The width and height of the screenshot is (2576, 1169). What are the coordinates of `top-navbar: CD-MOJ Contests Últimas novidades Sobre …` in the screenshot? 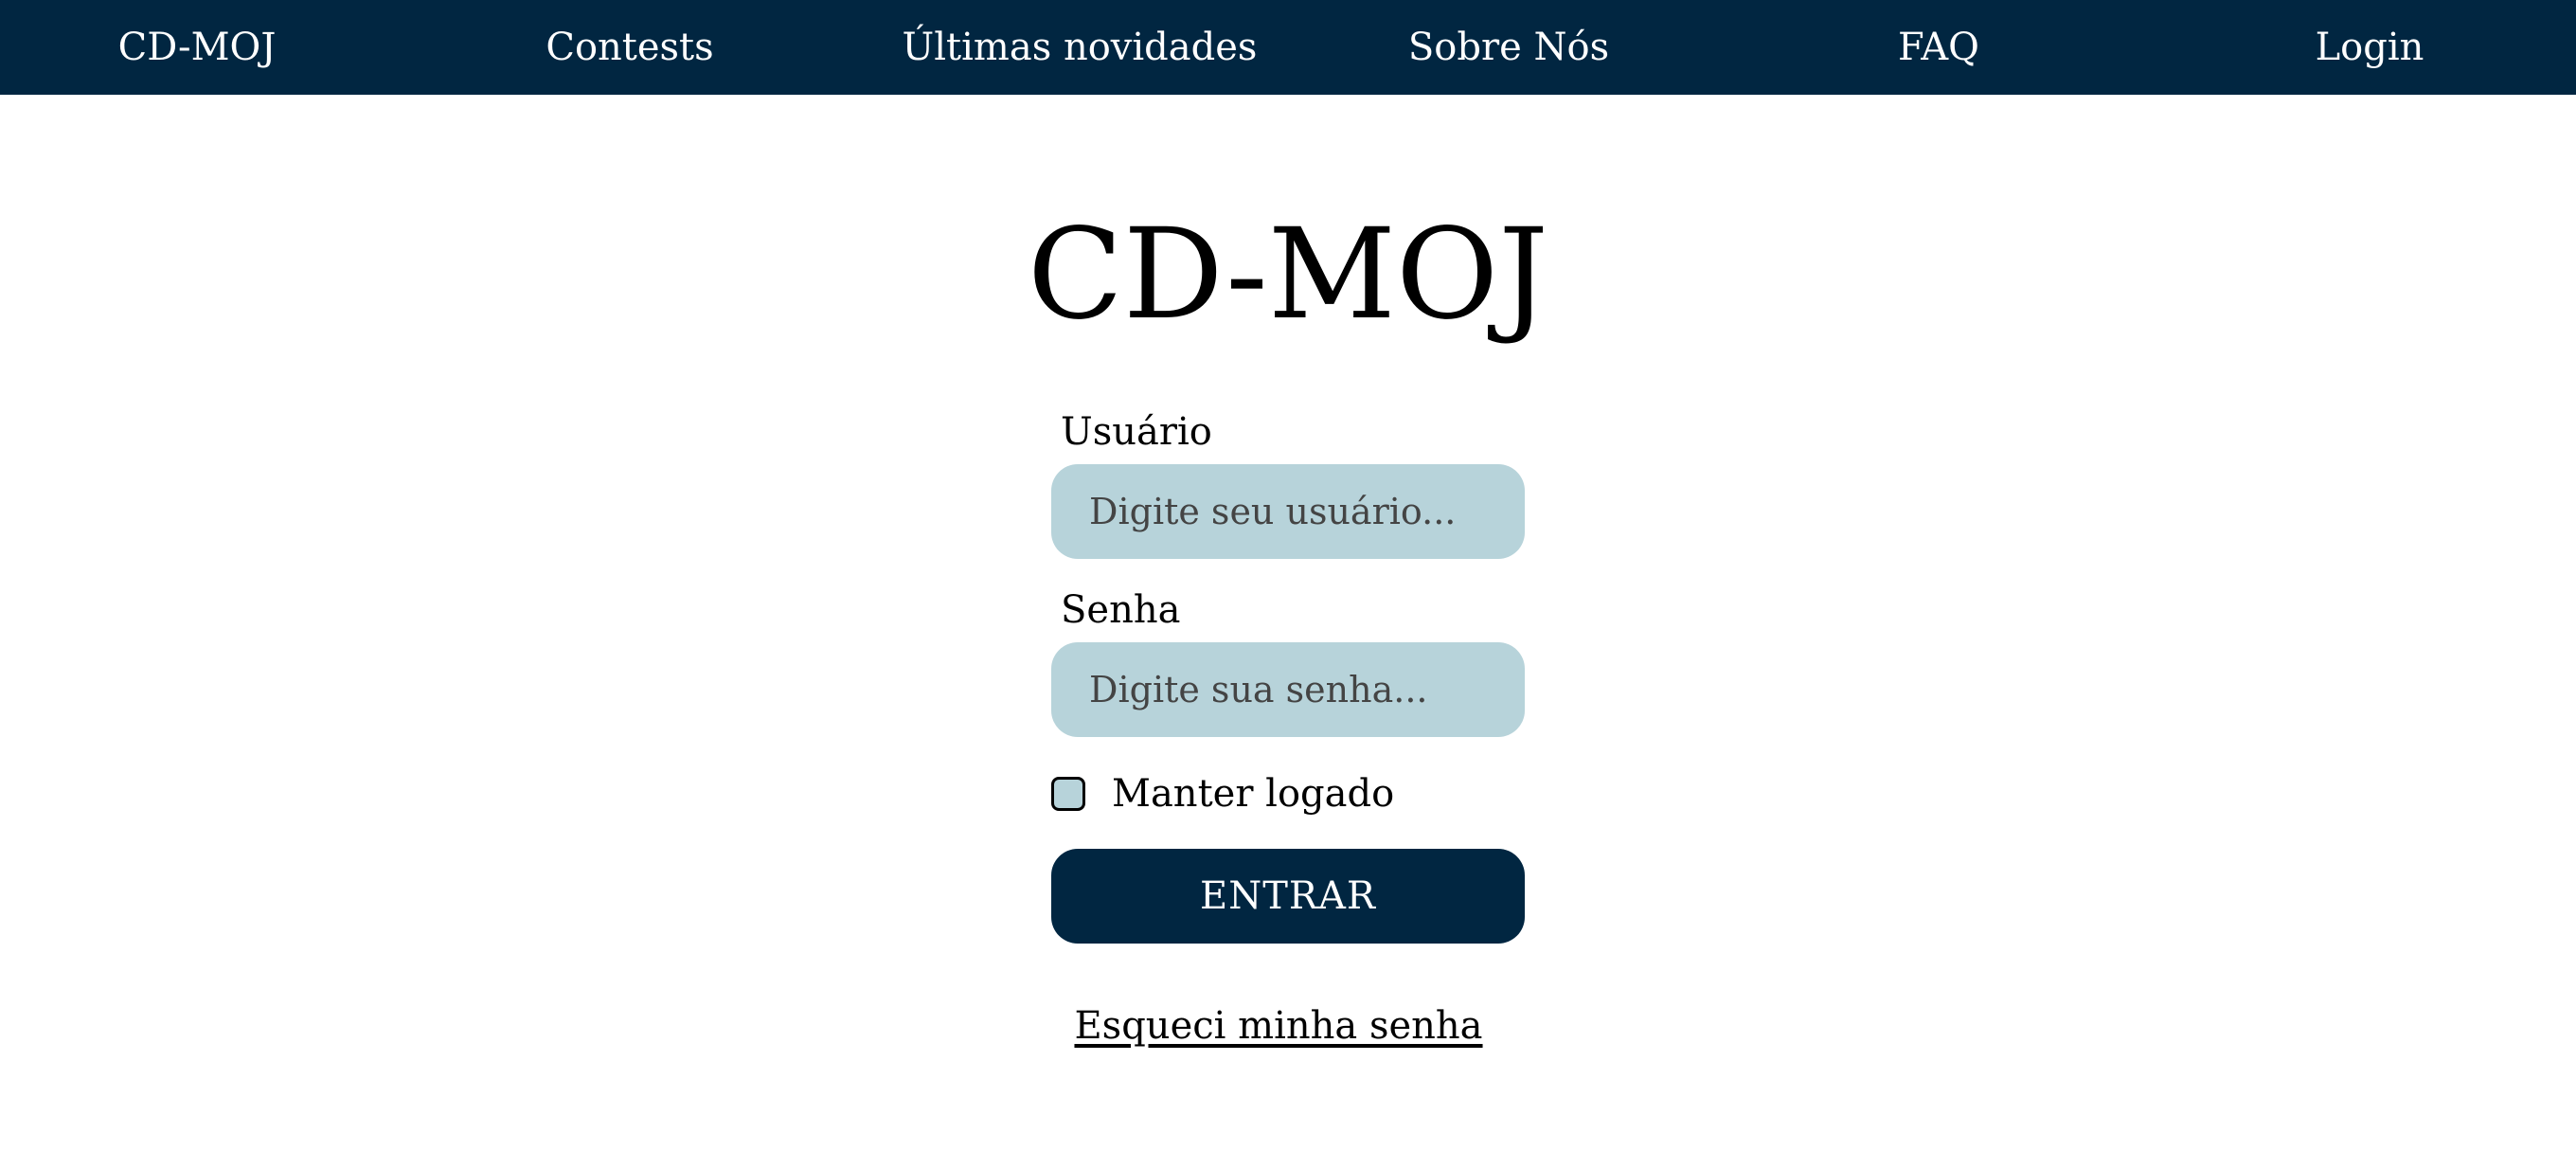 It's located at (1288, 47).